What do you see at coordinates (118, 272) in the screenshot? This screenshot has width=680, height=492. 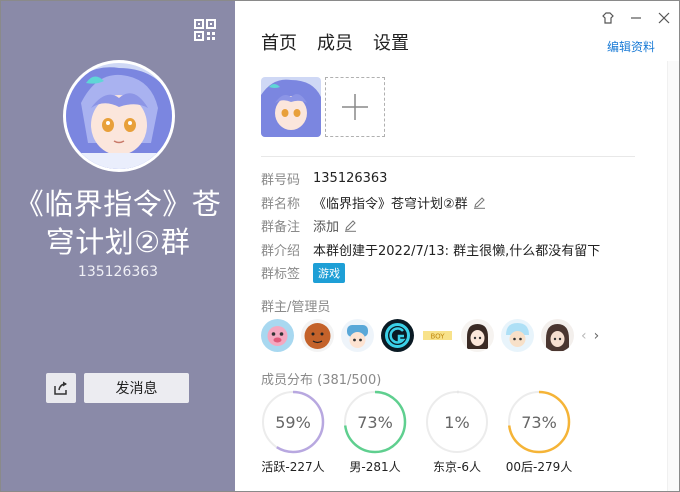 I see `group-id: 135126363` at bounding box center [118, 272].